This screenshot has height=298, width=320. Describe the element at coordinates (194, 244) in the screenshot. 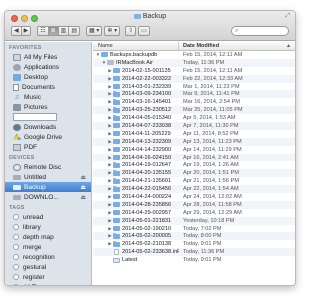

I see `file-row: ▶ 2014-05-02-210138 Today, 9:01 PM` at that location.